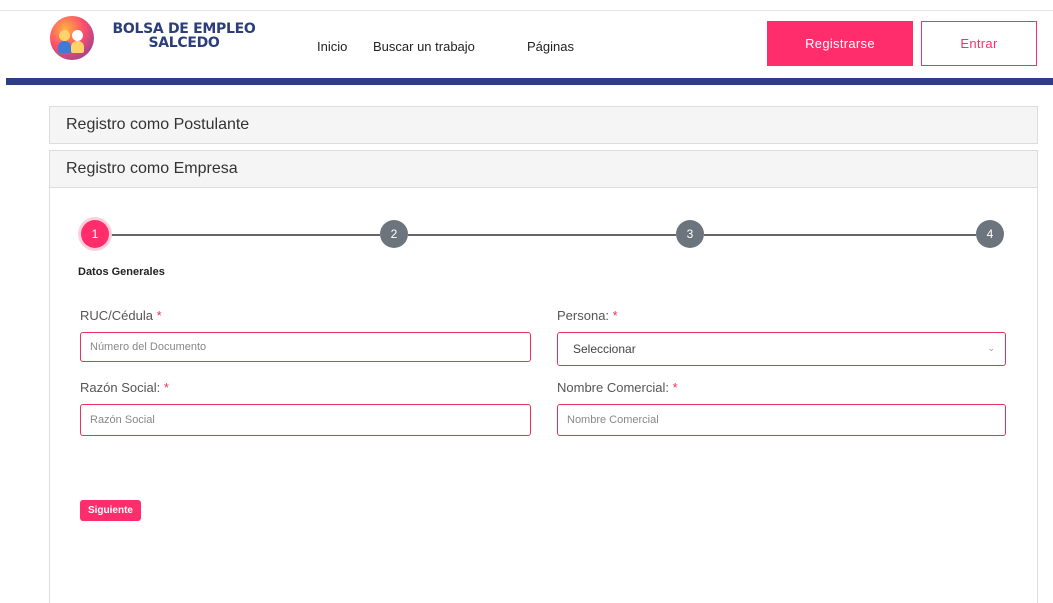 This screenshot has width=1053, height=603. I want to click on accordion-postulante-title: Registro como Postulante, so click(158, 124).